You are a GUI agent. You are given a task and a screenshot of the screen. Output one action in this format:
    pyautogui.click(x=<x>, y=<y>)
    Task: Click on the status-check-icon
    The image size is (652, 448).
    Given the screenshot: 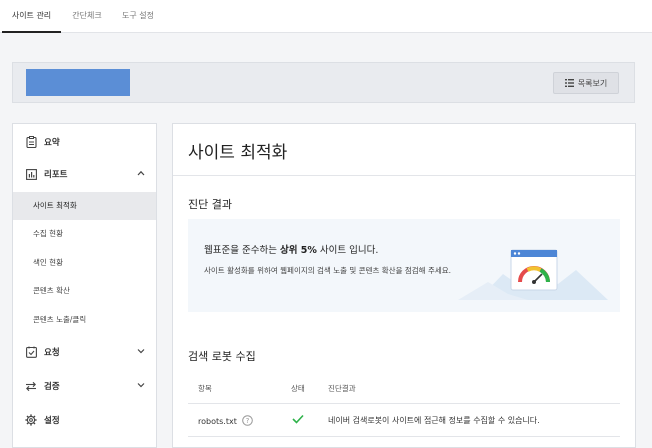 What is the action you would take?
    pyautogui.click(x=298, y=420)
    